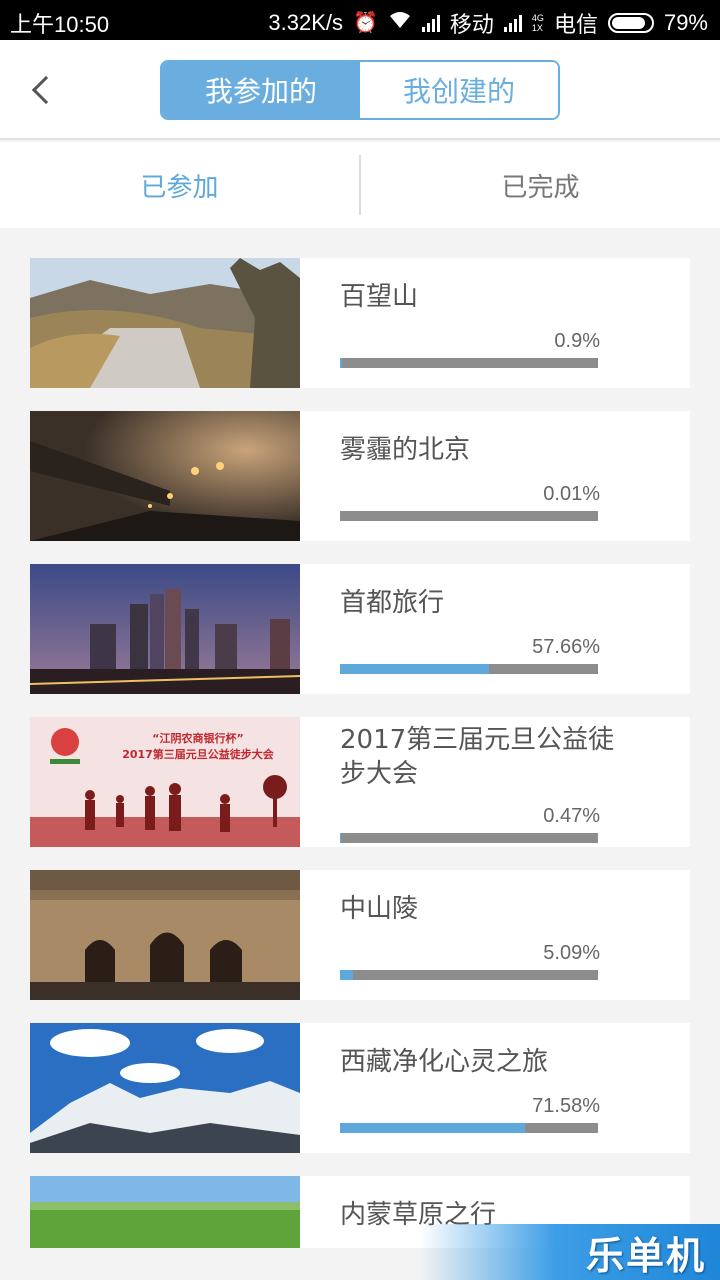  What do you see at coordinates (685, 22) in the screenshot?
I see `battery-percent: 79%` at bounding box center [685, 22].